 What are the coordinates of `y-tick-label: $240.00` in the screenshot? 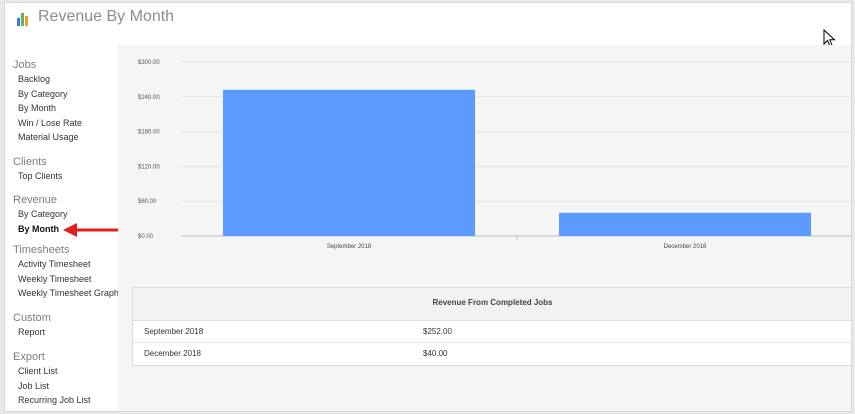 It's located at (149, 98).